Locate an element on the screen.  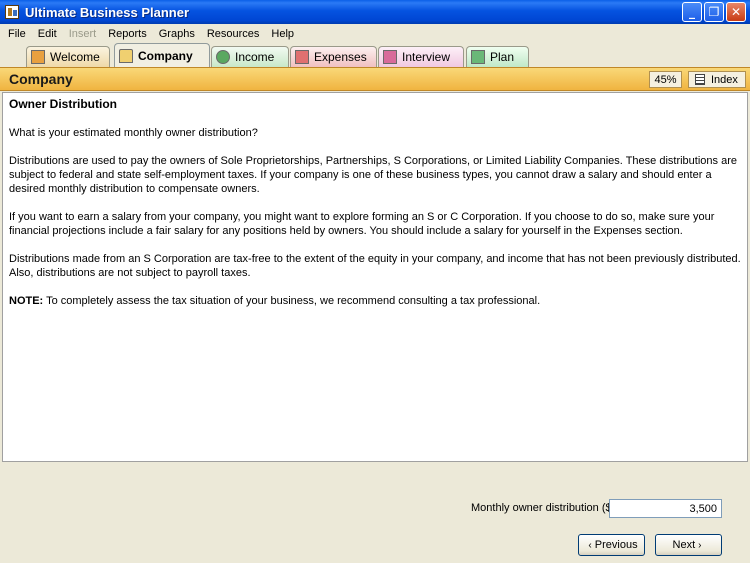
tab-interview: Interview is located at coordinates (421, 56).